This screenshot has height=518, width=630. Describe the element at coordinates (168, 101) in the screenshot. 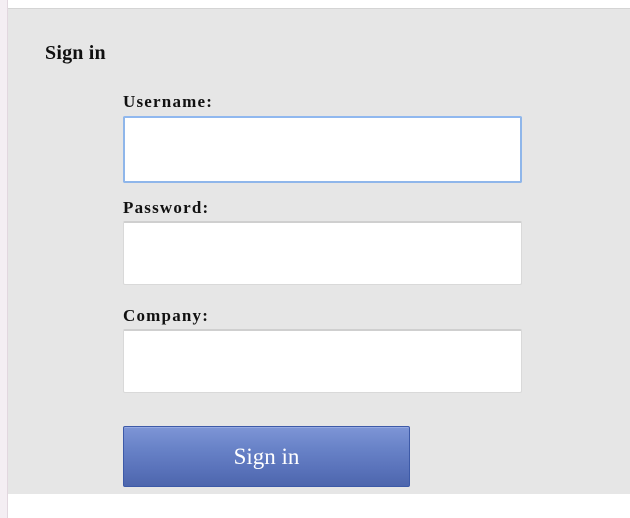

I see `username-label: Username:` at that location.